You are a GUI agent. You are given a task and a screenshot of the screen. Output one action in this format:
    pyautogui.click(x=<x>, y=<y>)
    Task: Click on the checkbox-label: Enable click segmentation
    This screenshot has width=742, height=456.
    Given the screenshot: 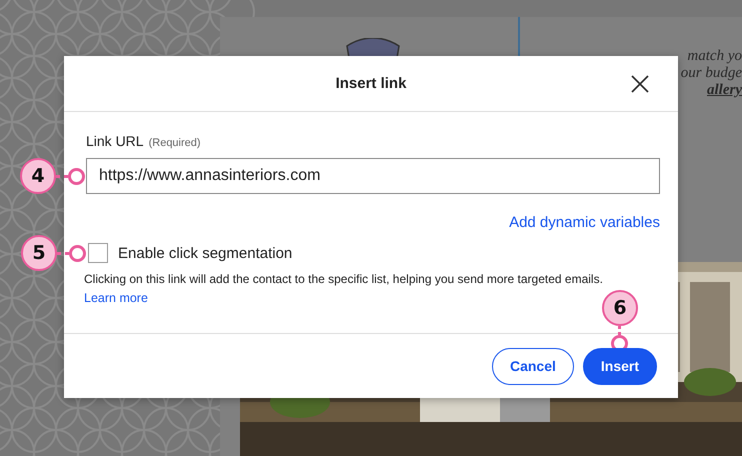 What is the action you would take?
    pyautogui.click(x=205, y=253)
    